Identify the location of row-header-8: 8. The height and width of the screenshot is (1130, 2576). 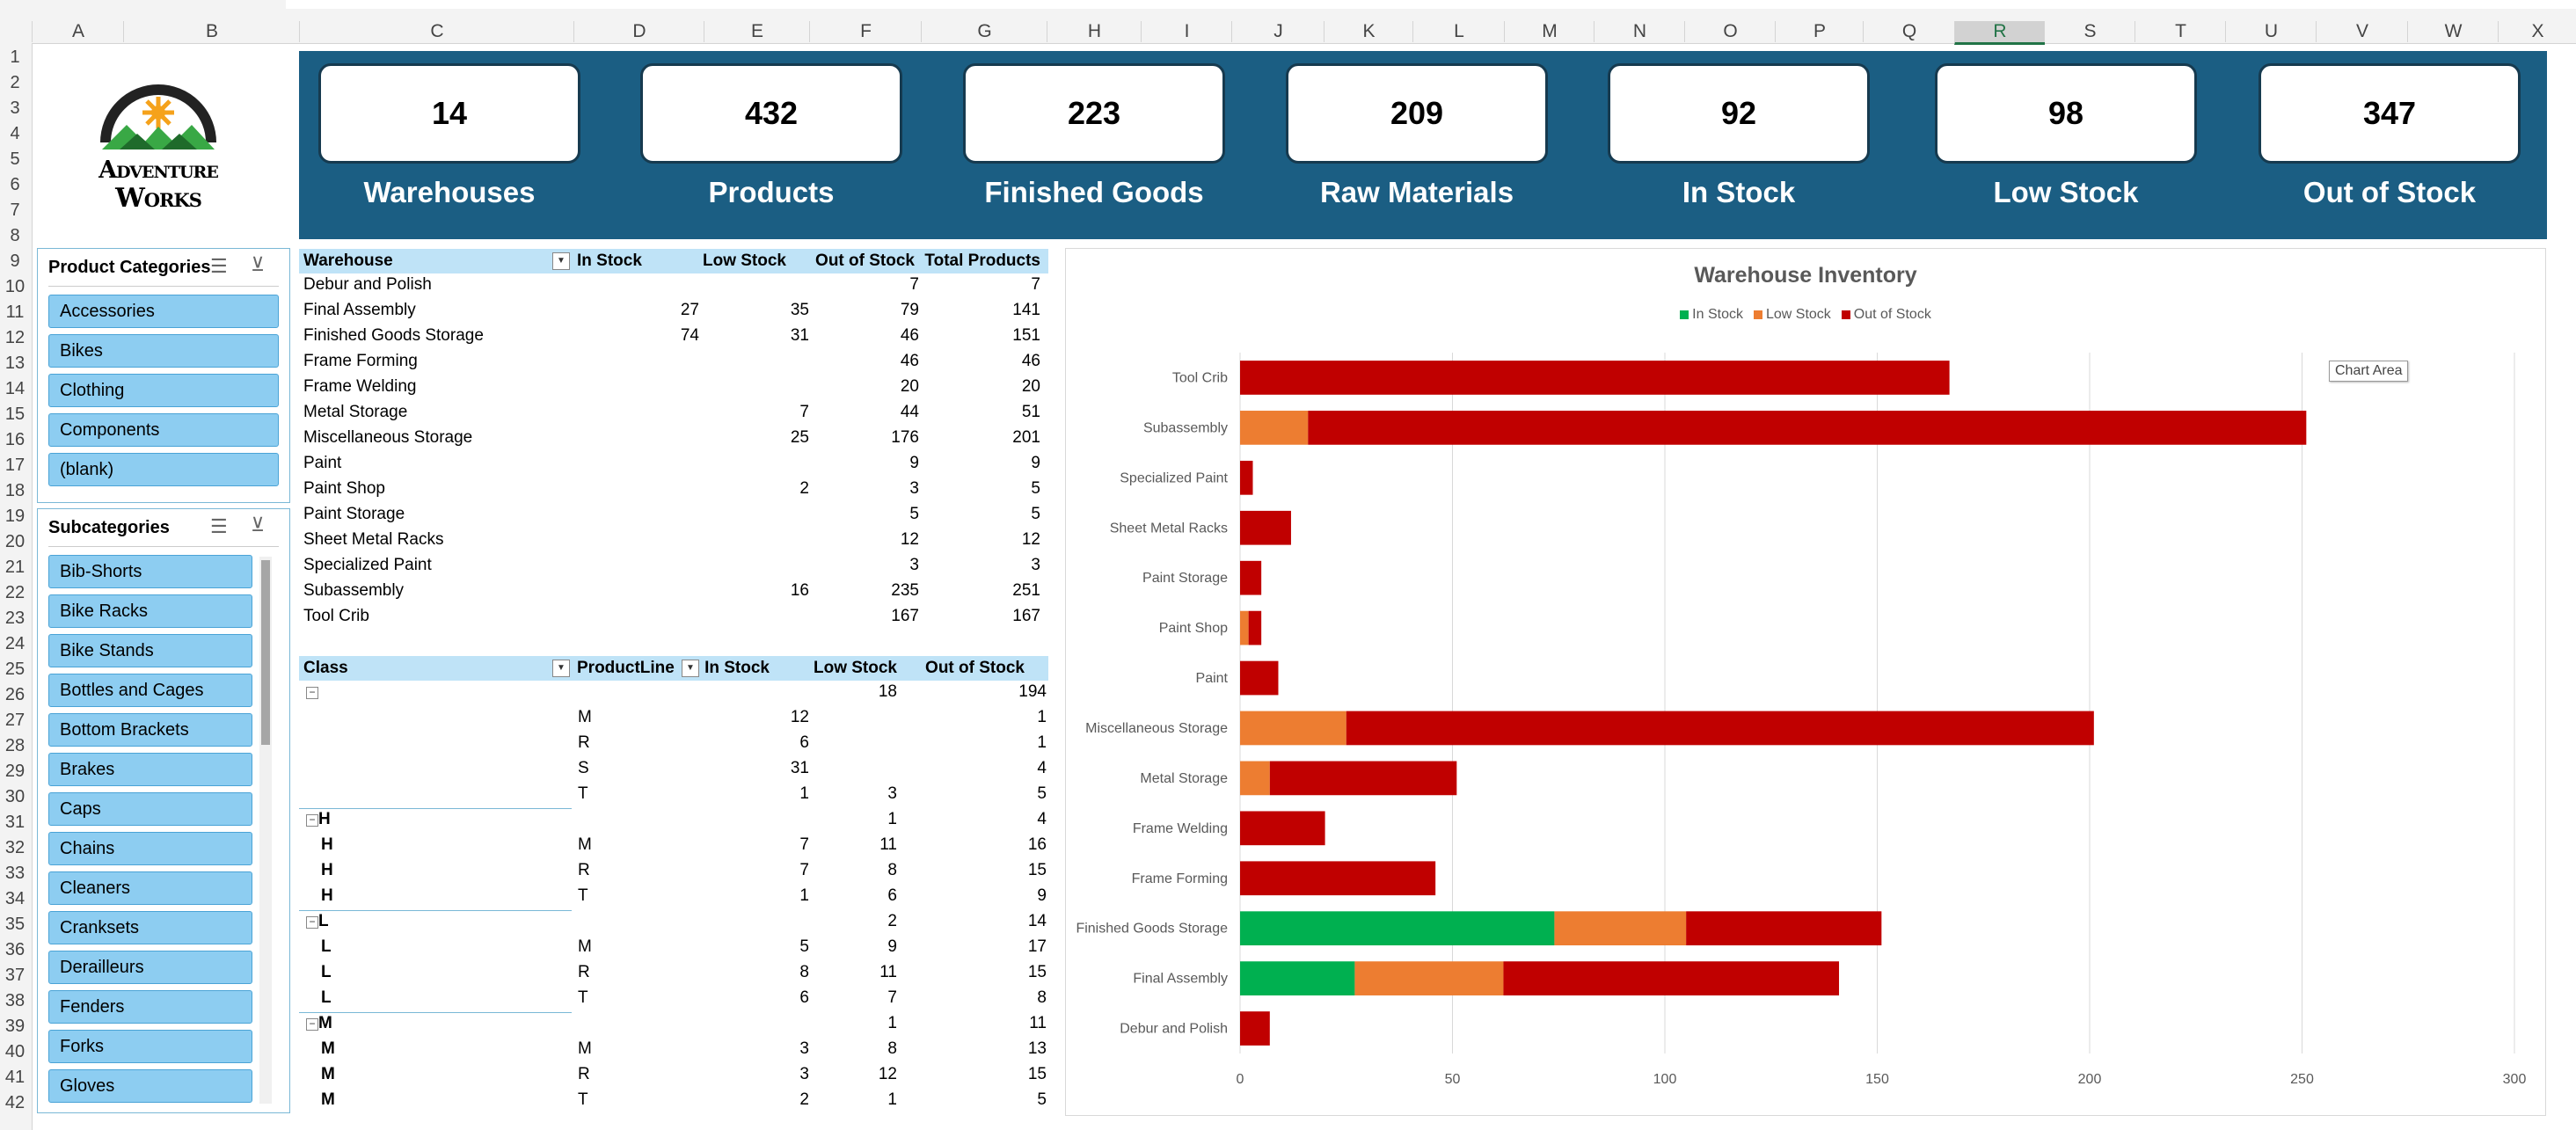
(15, 236).